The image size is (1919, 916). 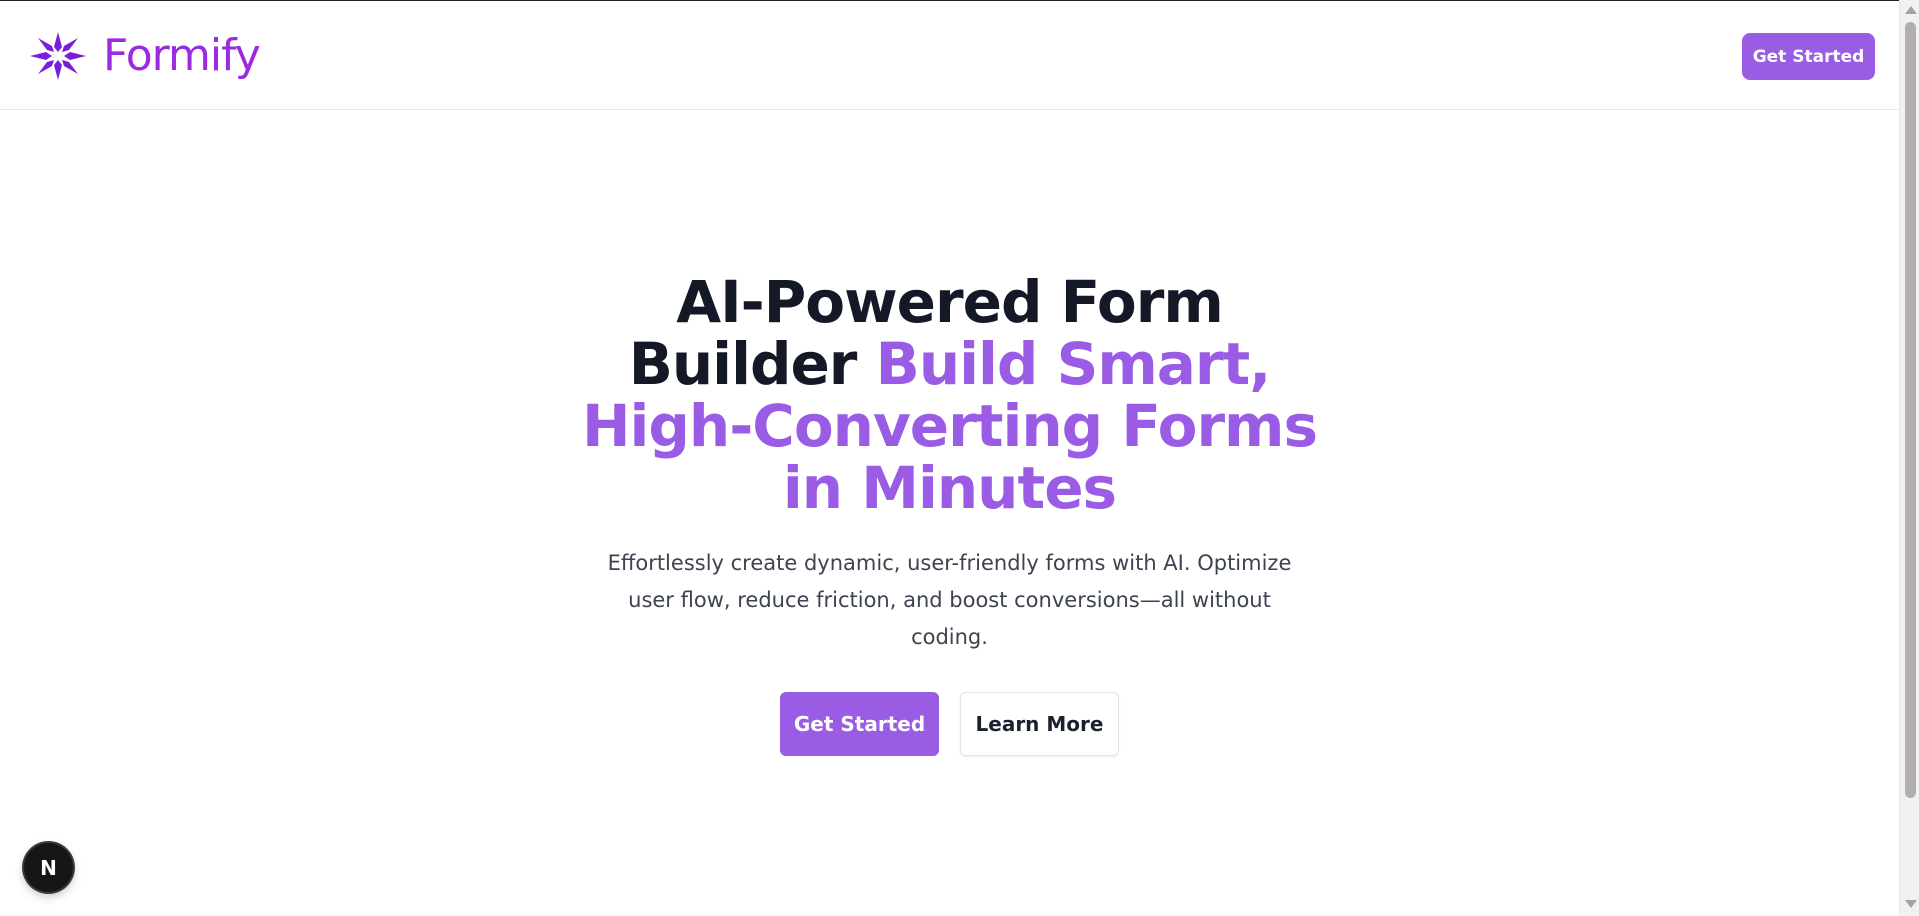 I want to click on hero-learn-more-button: Learn More, so click(x=1039, y=724).